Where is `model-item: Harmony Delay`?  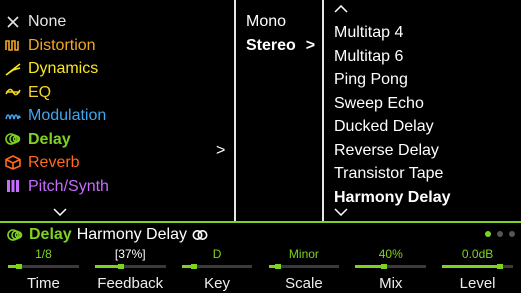
model-item: Harmony Delay is located at coordinates (392, 197).